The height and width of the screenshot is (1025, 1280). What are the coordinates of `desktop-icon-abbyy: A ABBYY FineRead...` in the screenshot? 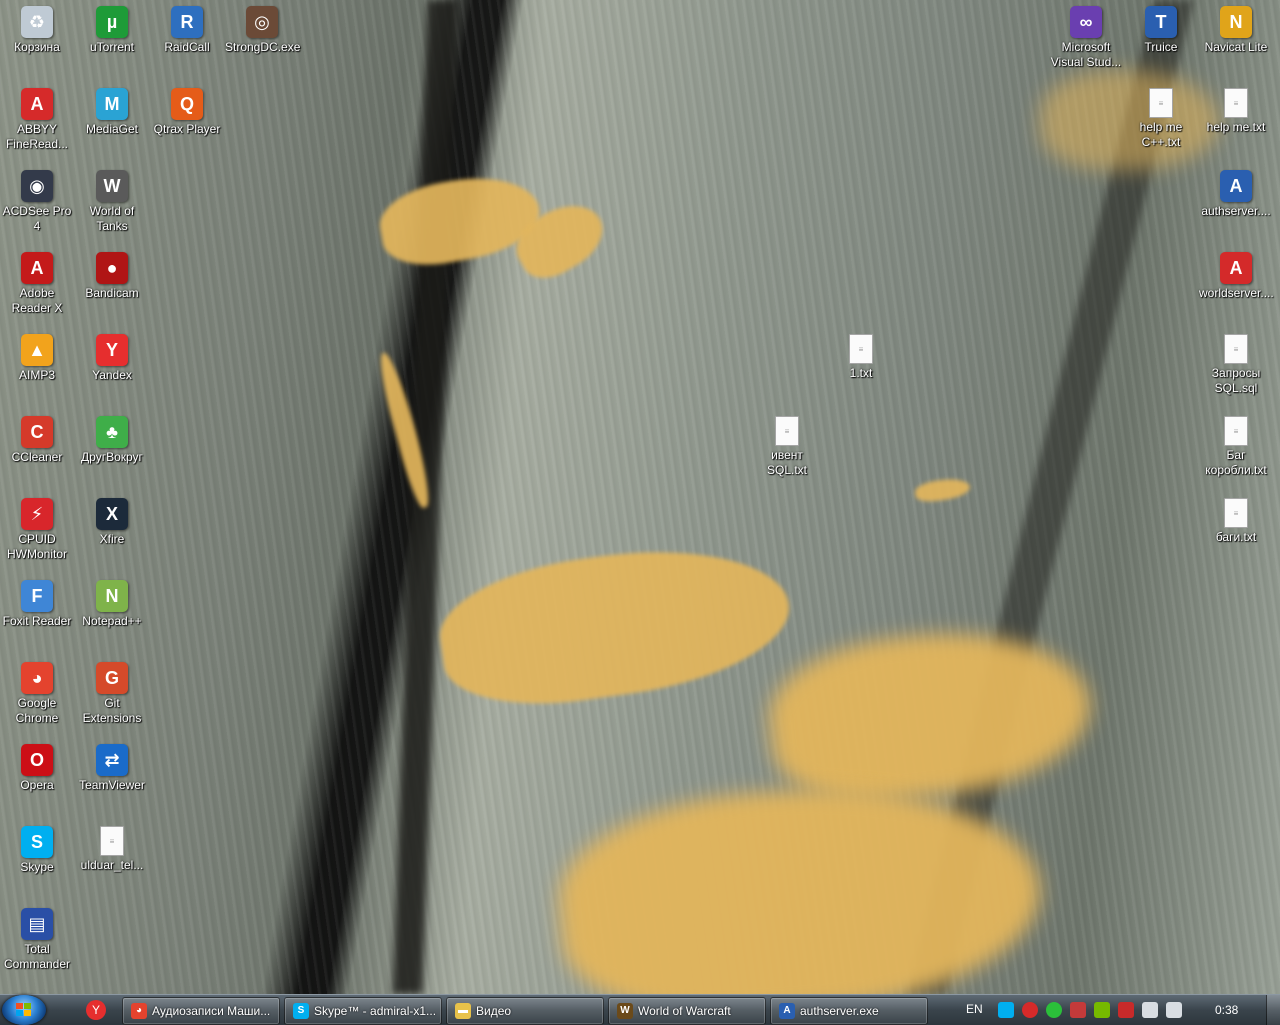 It's located at (37, 120).